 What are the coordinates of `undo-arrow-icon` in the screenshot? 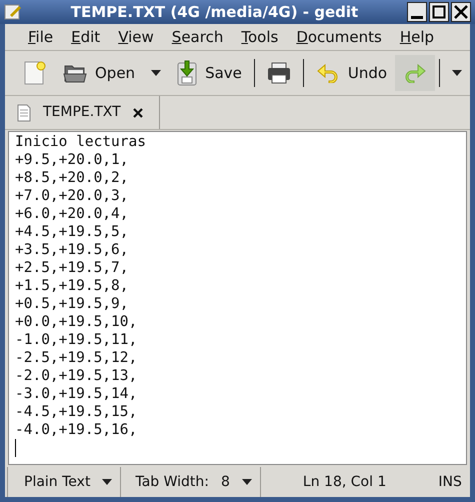 It's located at (328, 73).